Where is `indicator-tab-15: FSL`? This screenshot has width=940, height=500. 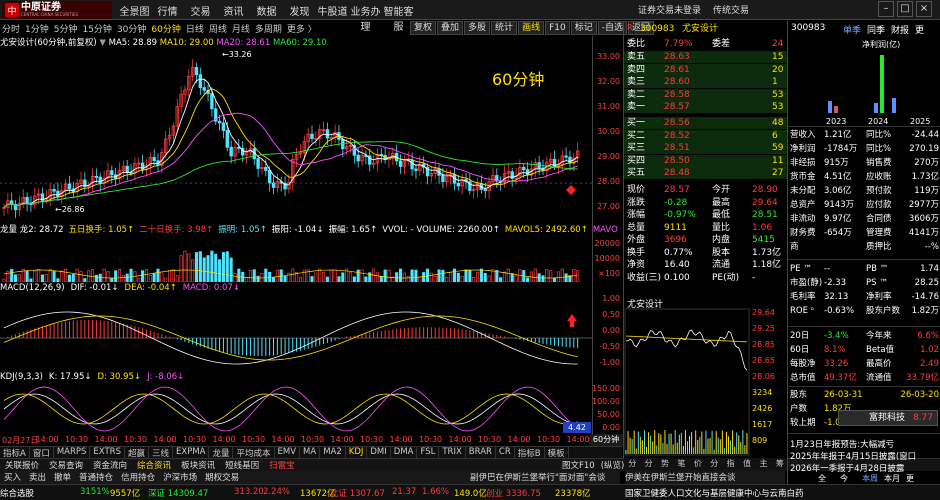
indicator-tab-15: FSL is located at coordinates (428, 452).